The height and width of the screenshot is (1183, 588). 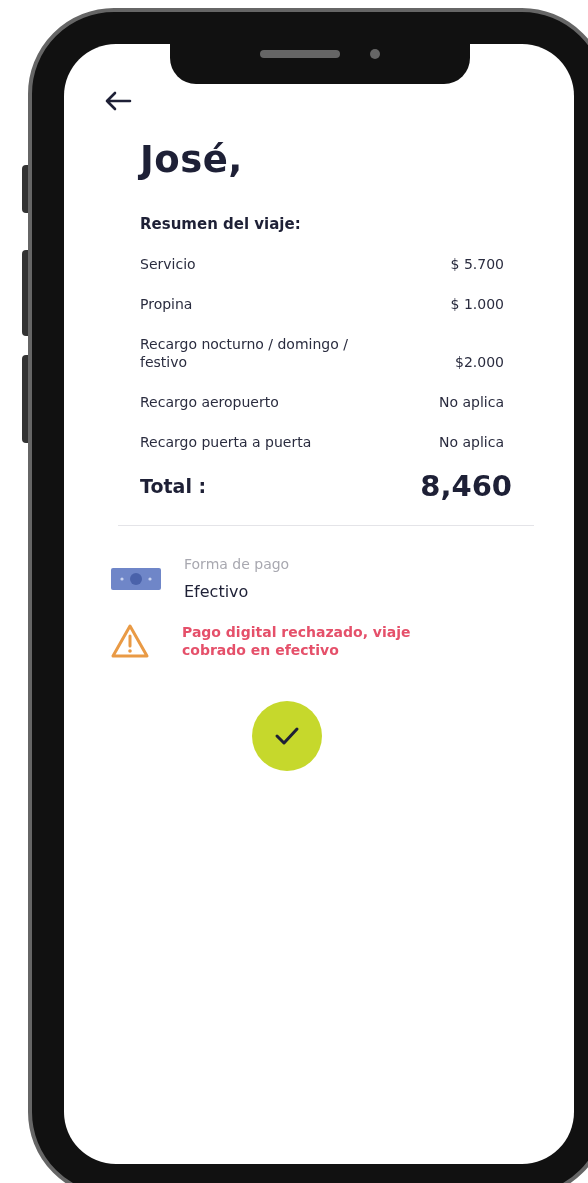 I want to click on fare-label: Recargo puerta a puerta, so click(x=226, y=442).